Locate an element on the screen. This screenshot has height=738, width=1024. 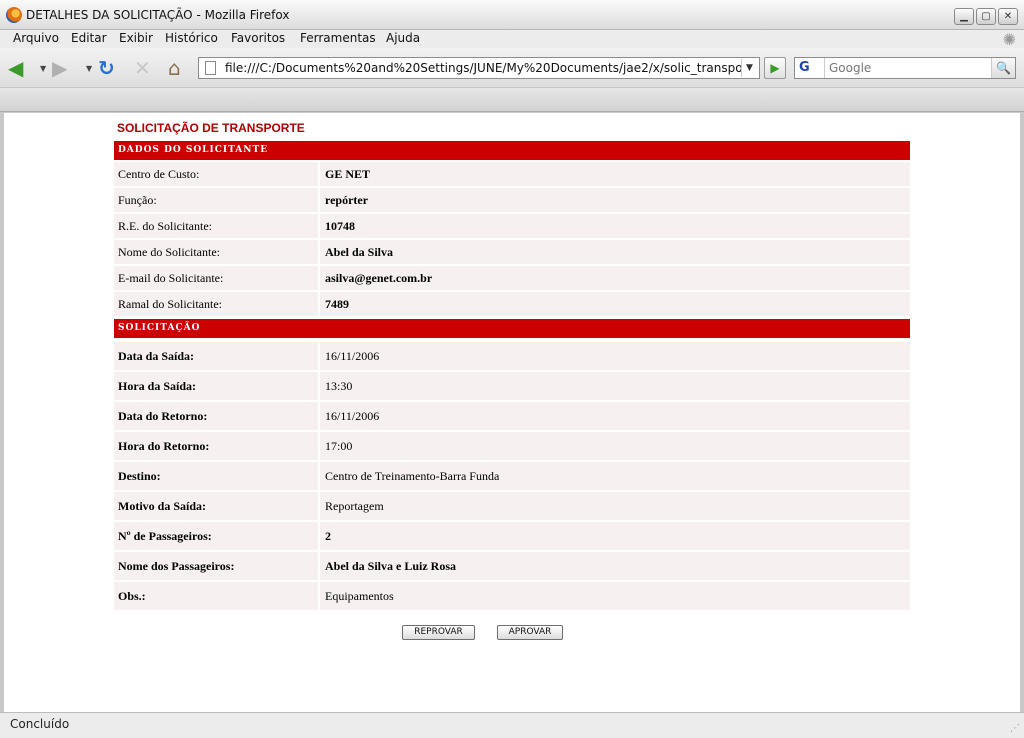
table-row: Ramal do Solicitante: 7489 is located at coordinates (512, 304).